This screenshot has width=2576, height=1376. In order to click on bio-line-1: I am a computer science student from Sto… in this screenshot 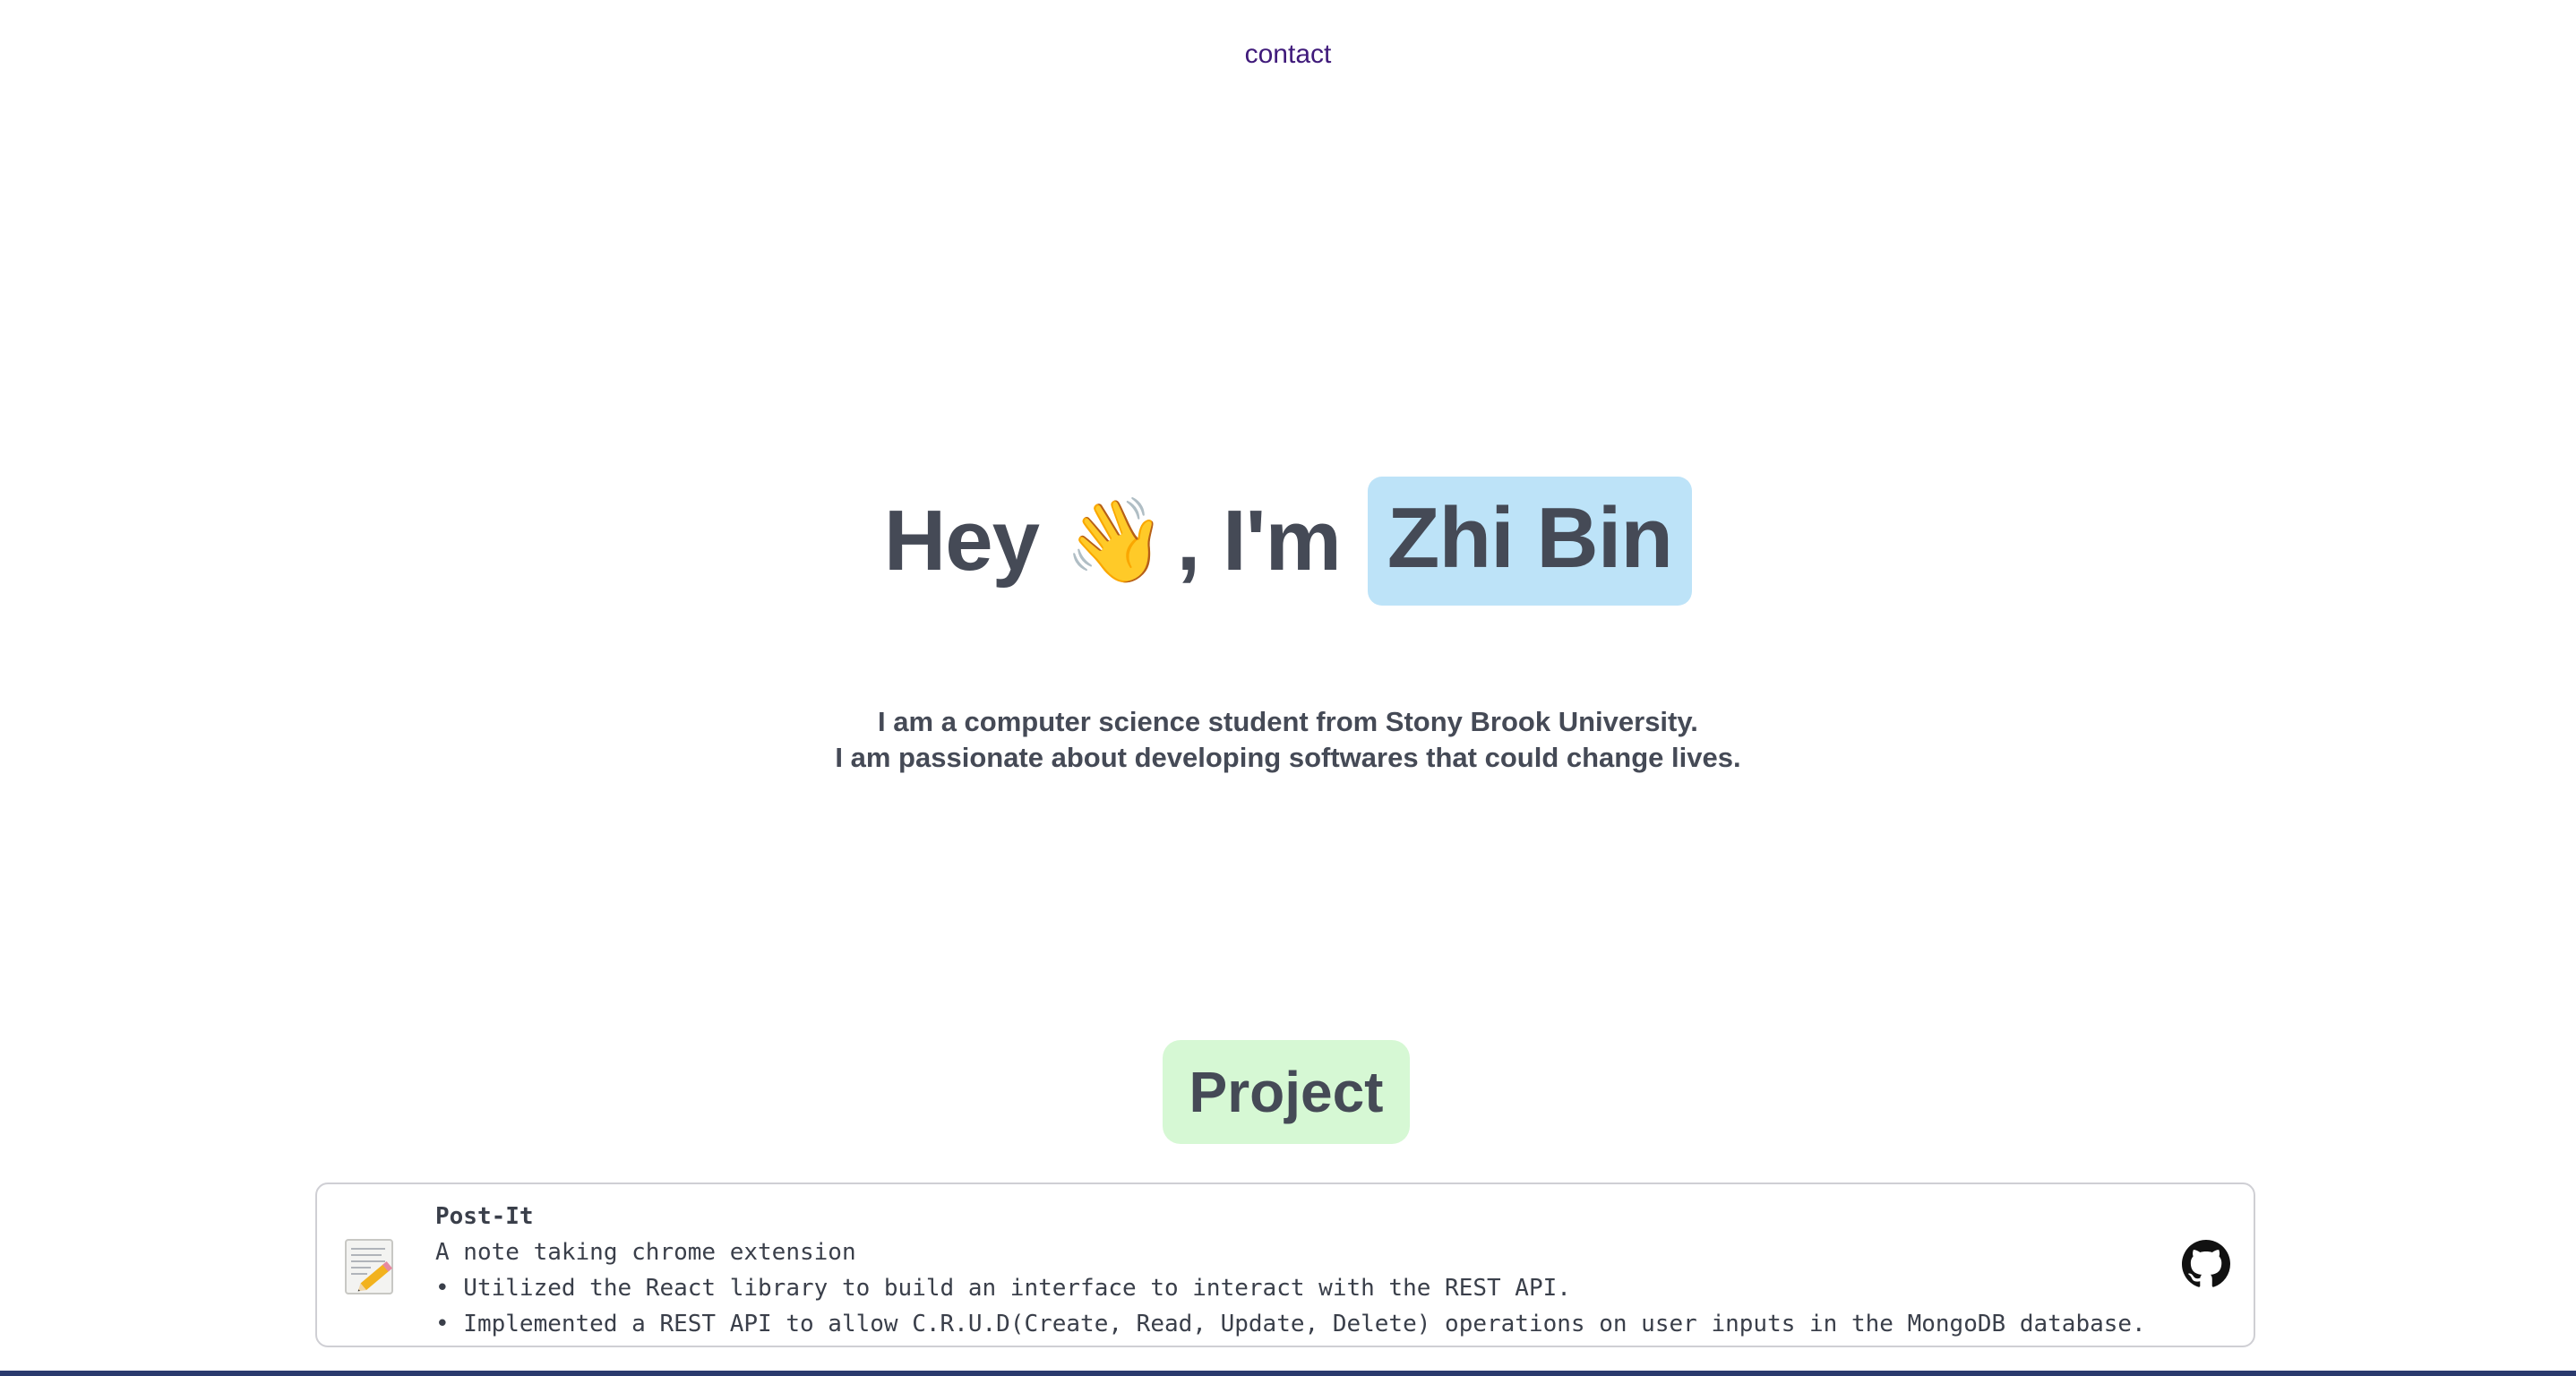, I will do `click(1288, 721)`.